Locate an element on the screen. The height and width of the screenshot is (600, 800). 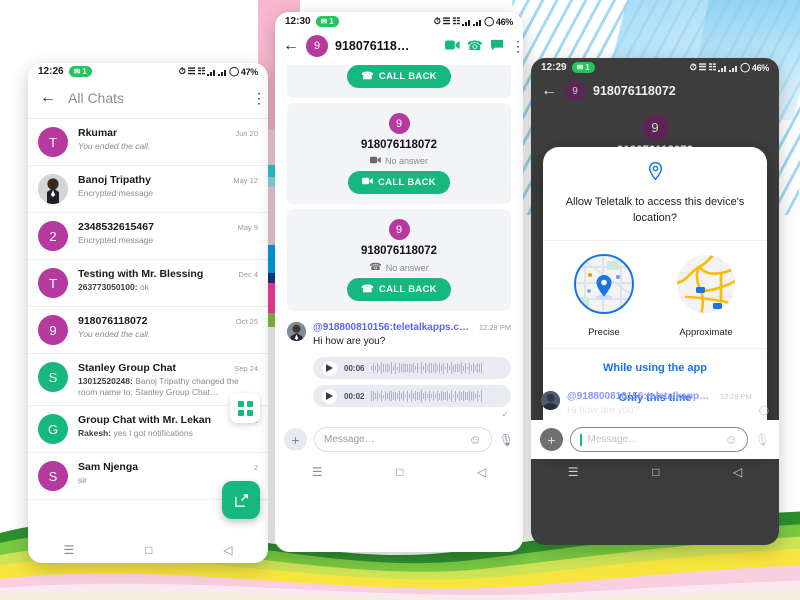
compose-icon is located at coordinates (241, 500).